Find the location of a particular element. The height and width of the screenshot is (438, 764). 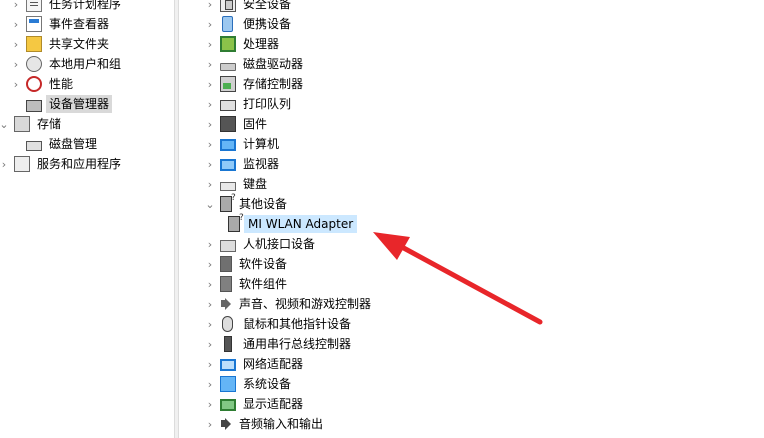

arrow-shaft is located at coordinates (470, 284).